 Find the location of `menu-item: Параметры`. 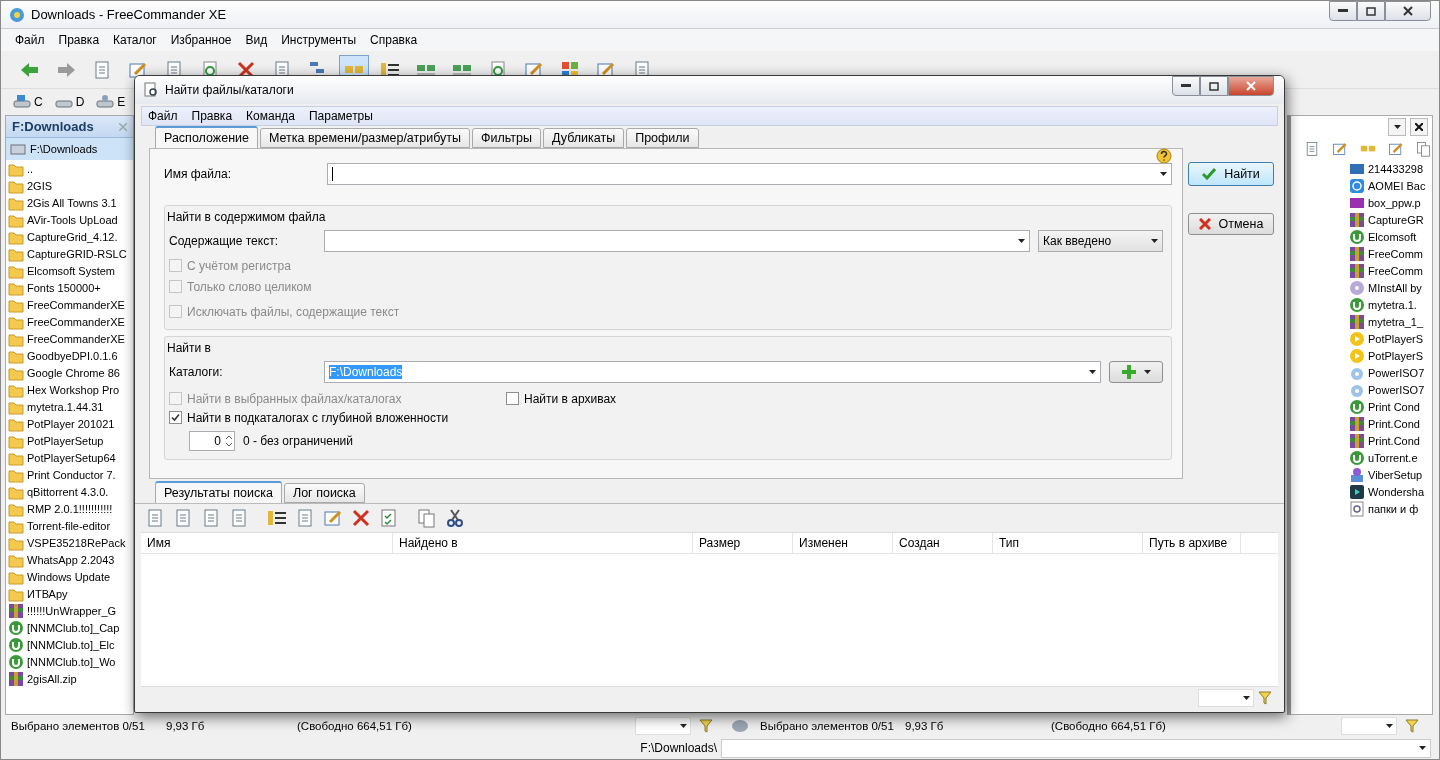

menu-item: Параметры is located at coordinates (340, 116).